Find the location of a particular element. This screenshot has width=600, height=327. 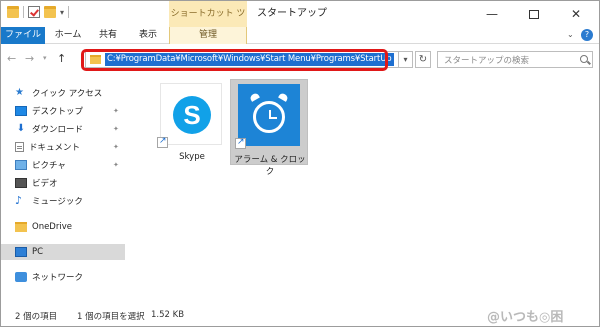

maximize-icon is located at coordinates (534, 14).